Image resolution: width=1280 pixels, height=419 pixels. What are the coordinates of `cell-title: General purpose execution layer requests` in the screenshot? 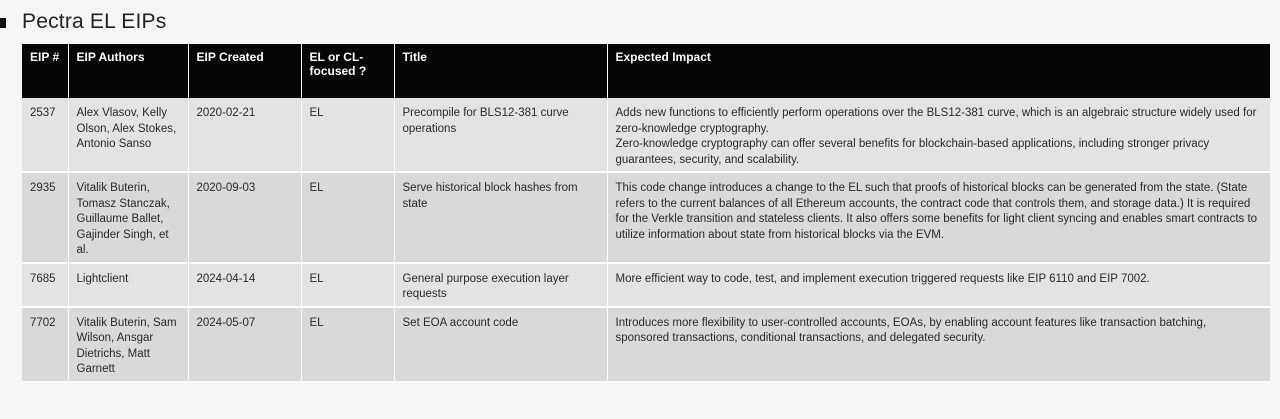 It's located at (501, 285).